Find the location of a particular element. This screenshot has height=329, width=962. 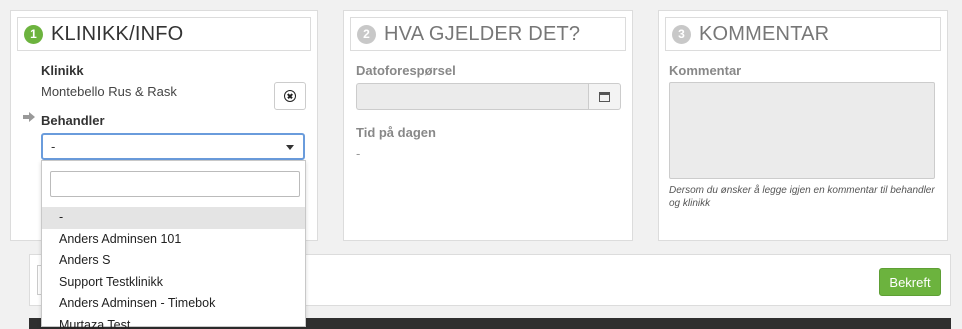

panel-title-comment: KOMMENTAR is located at coordinates (764, 33).